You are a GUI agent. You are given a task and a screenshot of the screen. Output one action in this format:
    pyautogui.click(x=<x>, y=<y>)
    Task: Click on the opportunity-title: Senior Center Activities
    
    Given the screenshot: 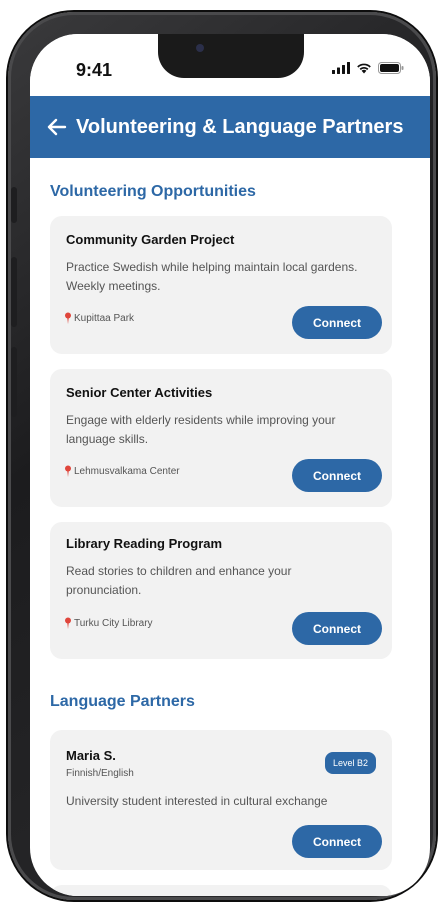 What is the action you would take?
    pyautogui.click(x=139, y=392)
    